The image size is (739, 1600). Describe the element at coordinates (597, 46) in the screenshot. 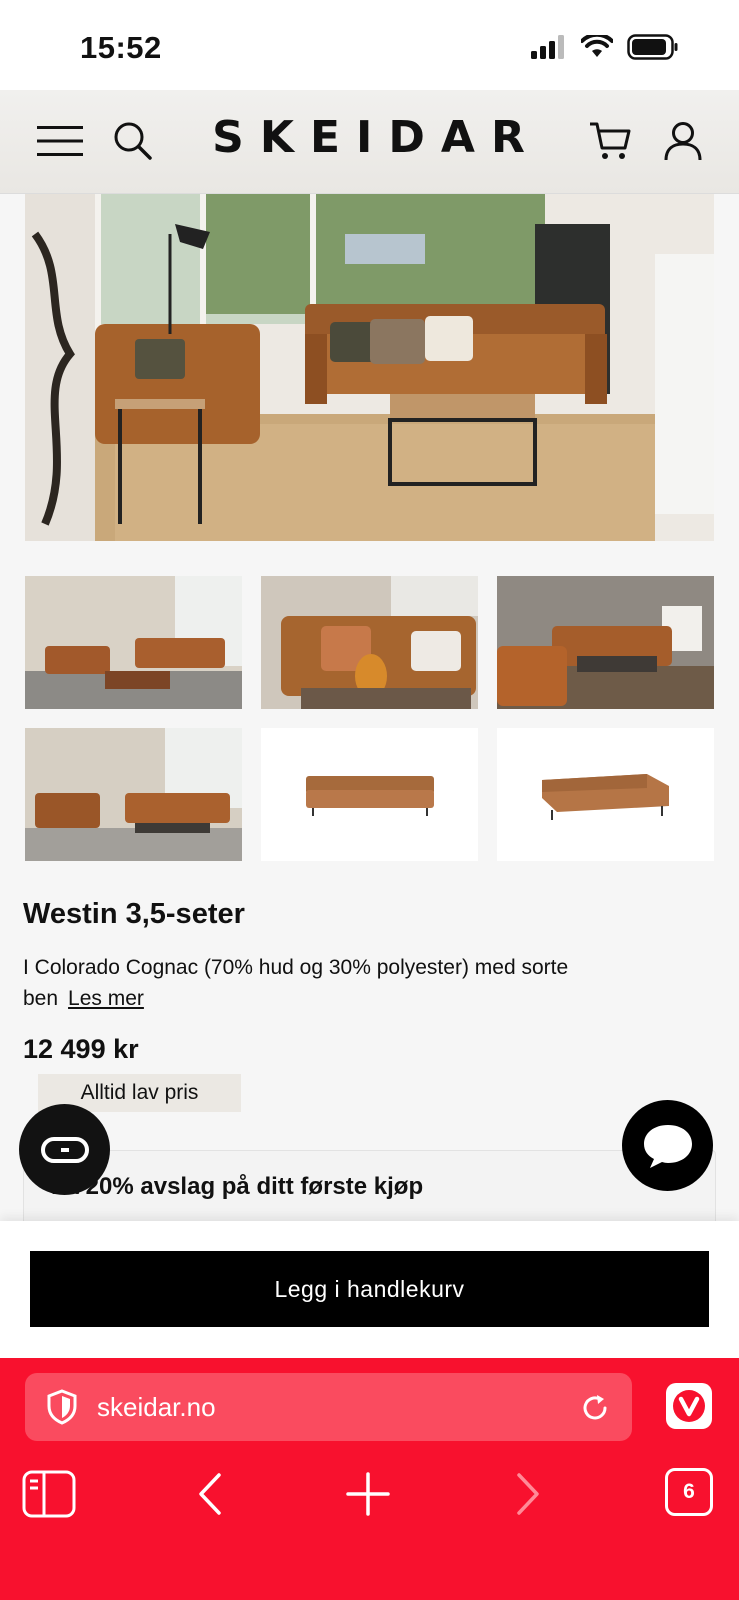

I see `wifi-icon` at that location.